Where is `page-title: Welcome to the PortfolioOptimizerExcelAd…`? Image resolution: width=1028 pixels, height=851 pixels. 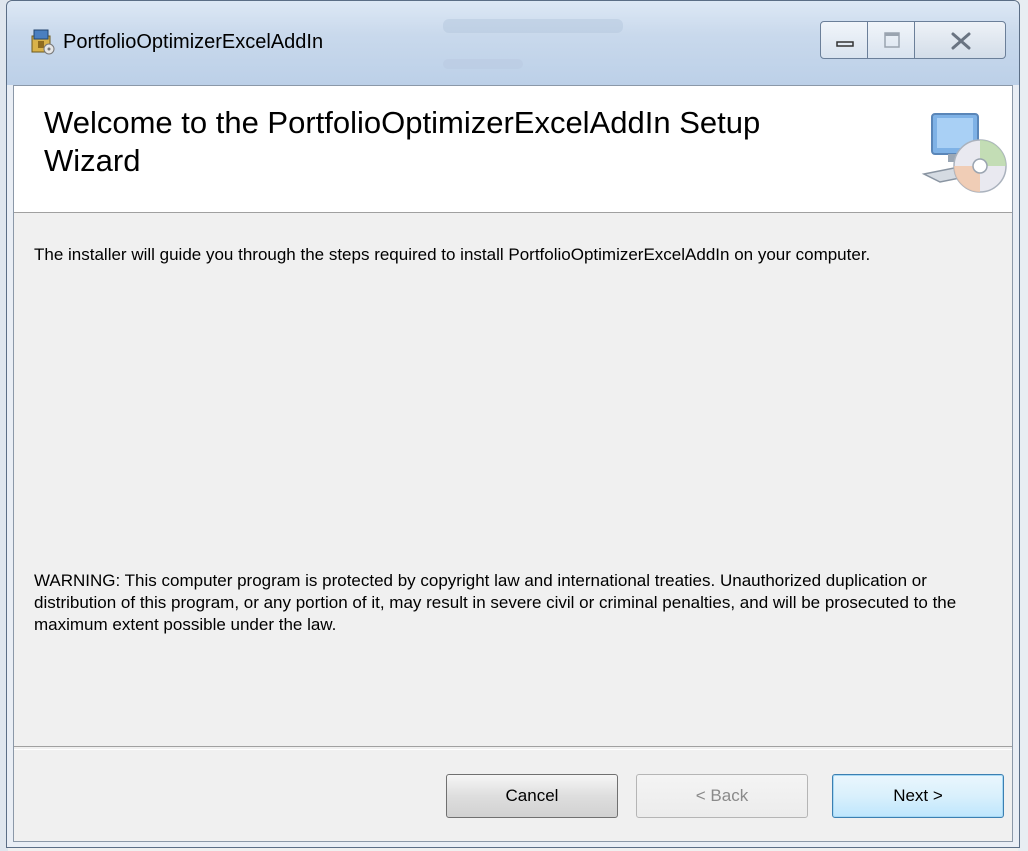
page-title: Welcome to the PortfolioOptimizerExcelAd… is located at coordinates (402, 141).